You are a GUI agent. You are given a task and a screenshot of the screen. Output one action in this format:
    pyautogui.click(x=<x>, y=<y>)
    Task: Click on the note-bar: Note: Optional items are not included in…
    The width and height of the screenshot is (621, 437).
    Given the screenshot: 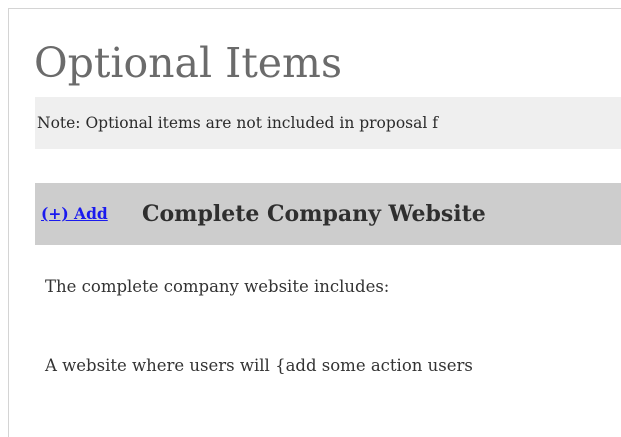 What is the action you would take?
    pyautogui.click(x=328, y=123)
    